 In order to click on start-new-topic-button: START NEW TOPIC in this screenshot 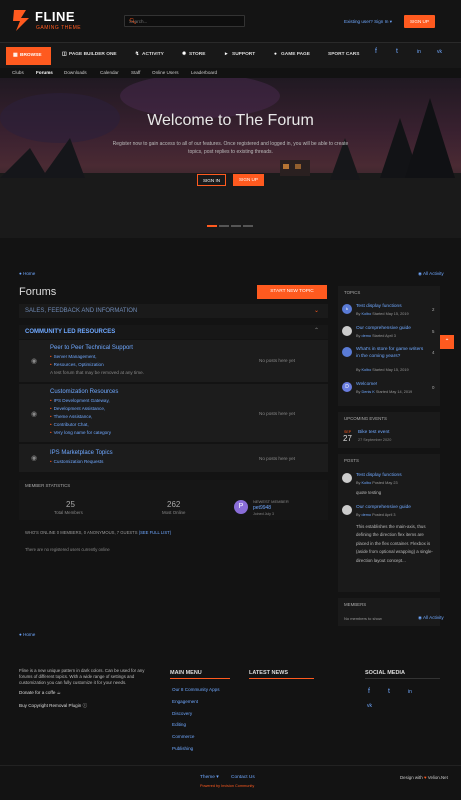, I will do `click(292, 292)`.